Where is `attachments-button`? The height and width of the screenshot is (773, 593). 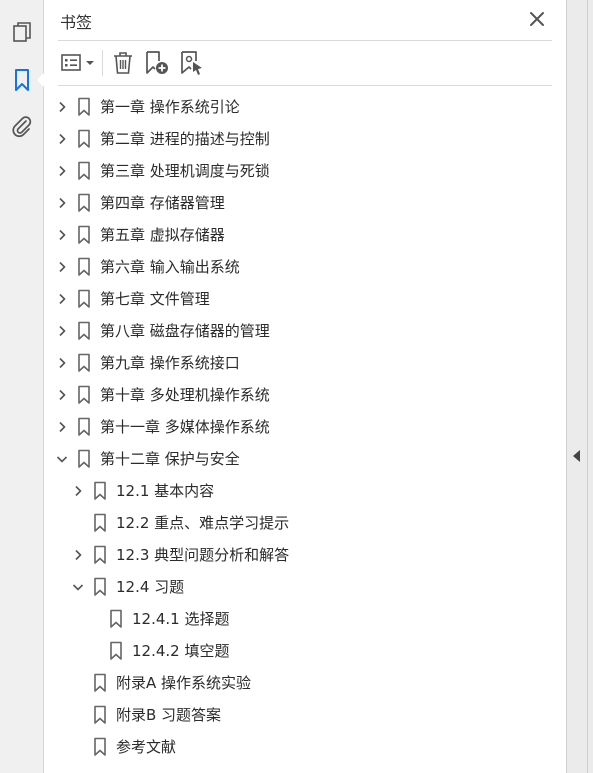
attachments-button is located at coordinates (22, 126).